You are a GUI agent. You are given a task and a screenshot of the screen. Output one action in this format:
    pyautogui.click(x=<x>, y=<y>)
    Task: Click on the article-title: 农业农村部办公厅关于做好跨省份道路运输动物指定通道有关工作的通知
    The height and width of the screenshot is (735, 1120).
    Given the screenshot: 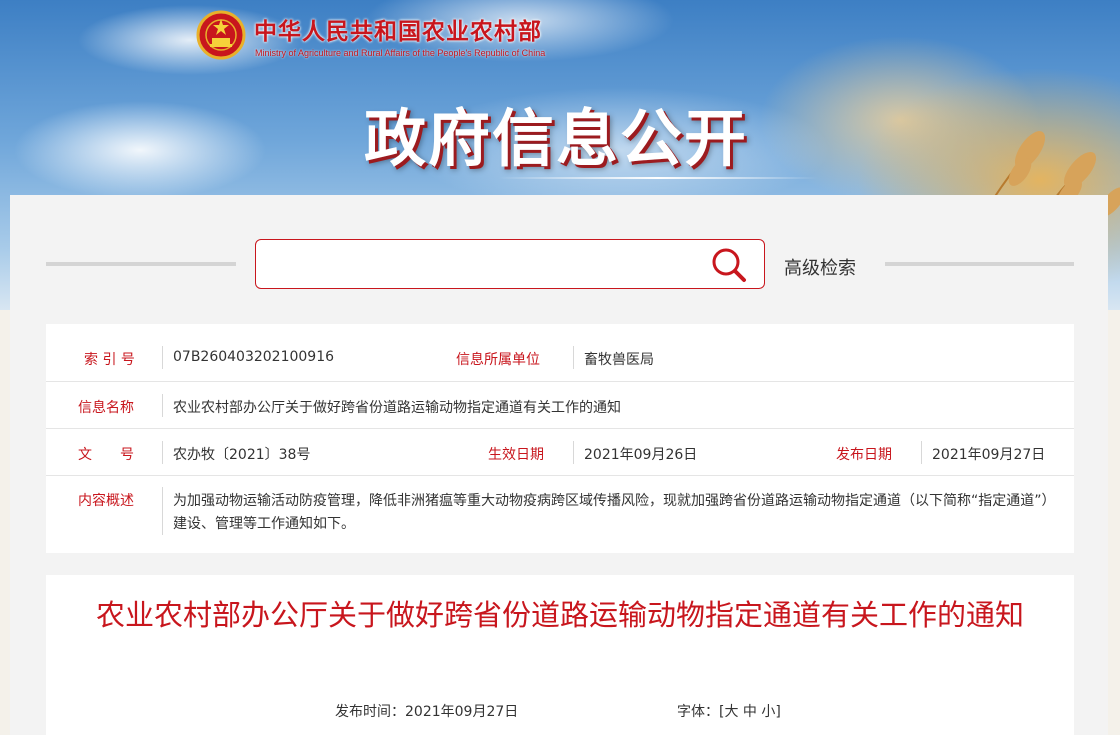 What is the action you would take?
    pyautogui.click(x=559, y=615)
    